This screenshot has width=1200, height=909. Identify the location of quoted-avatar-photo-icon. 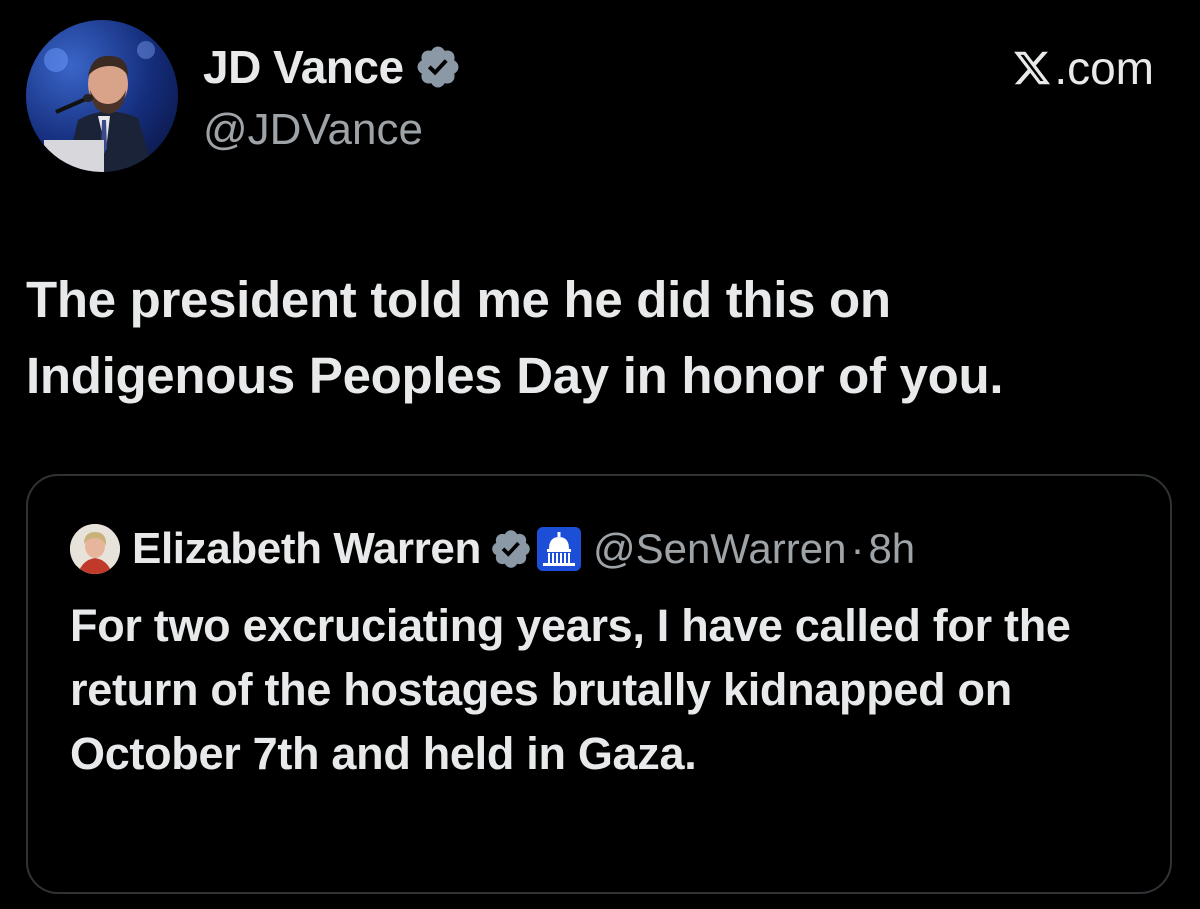
(95, 549).